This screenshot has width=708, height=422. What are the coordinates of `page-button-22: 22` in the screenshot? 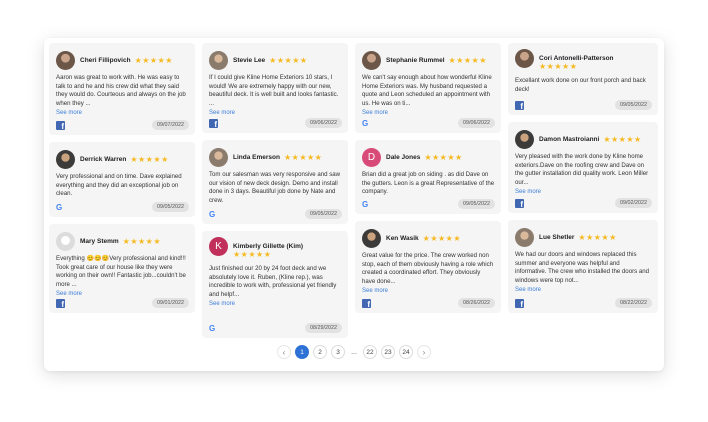 It's located at (370, 352).